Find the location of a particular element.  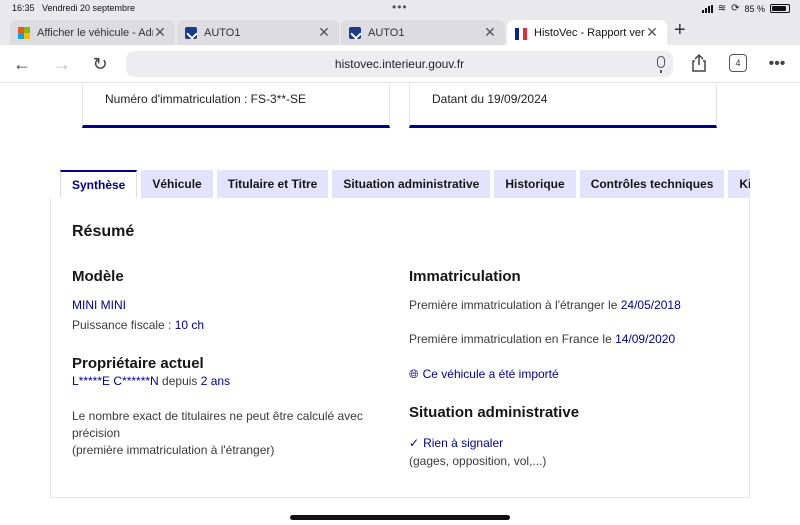

browser-tab-active: HistoVec - Rapport vendeur ✕ is located at coordinates (587, 32).